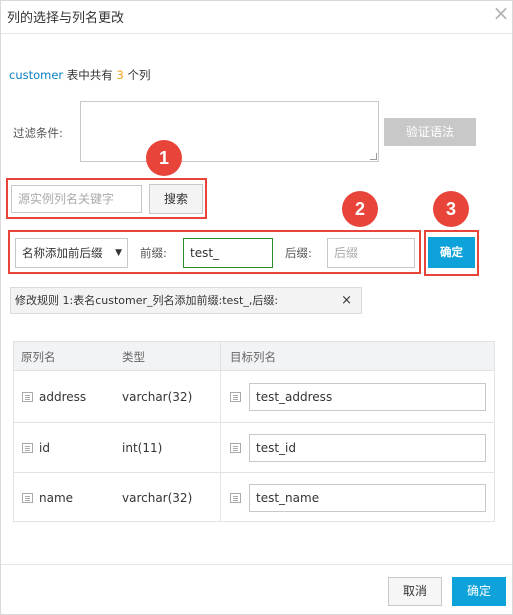  I want to click on search-button: 搜索, so click(176, 199).